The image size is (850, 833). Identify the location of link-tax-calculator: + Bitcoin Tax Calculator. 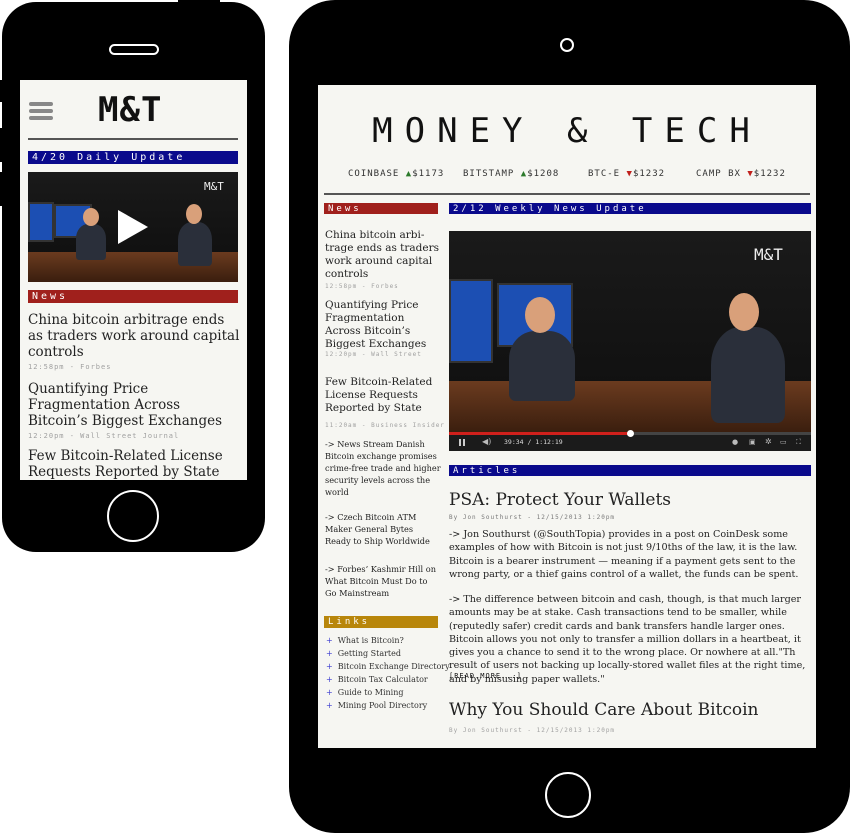
(377, 679).